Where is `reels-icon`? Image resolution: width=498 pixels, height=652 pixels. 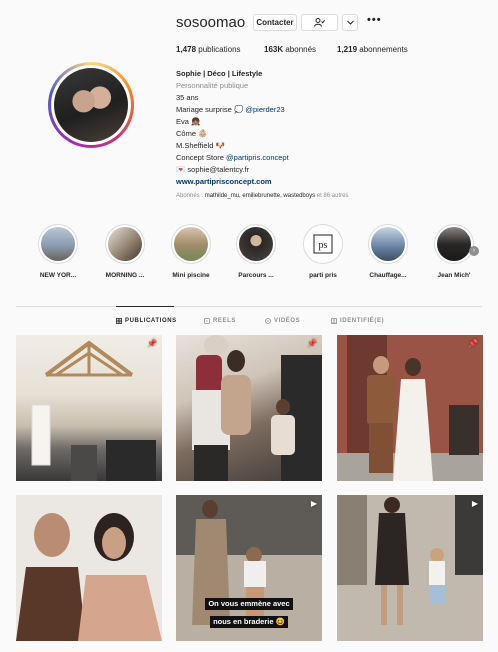 reels-icon is located at coordinates (207, 321).